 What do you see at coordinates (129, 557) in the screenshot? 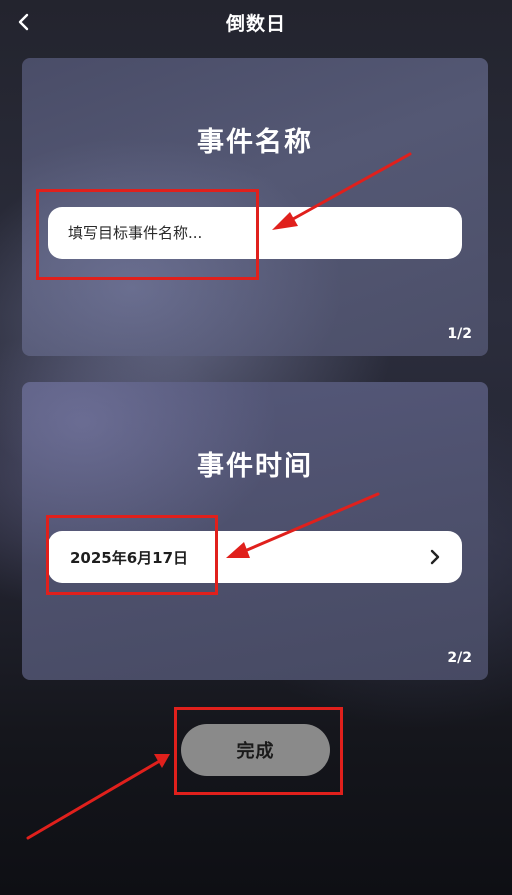
I see `date-value: 2025年6月17日` at bounding box center [129, 557].